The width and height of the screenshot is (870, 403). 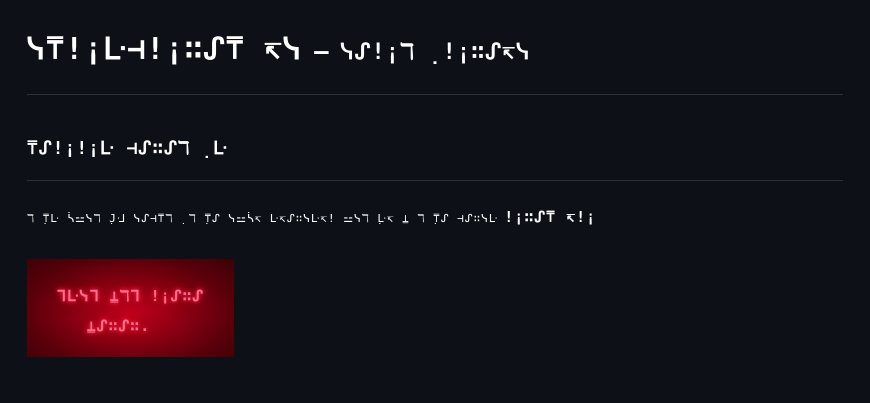 I want to click on page-title-row: ᓭ⍑!¡ᒷ⊣!¡∷ᔑ⍑ ↸ᓭ – ᓭᔑ!¡ℸ ̣!¡∷ᔑ↸ᓭ, so click(x=279, y=49).